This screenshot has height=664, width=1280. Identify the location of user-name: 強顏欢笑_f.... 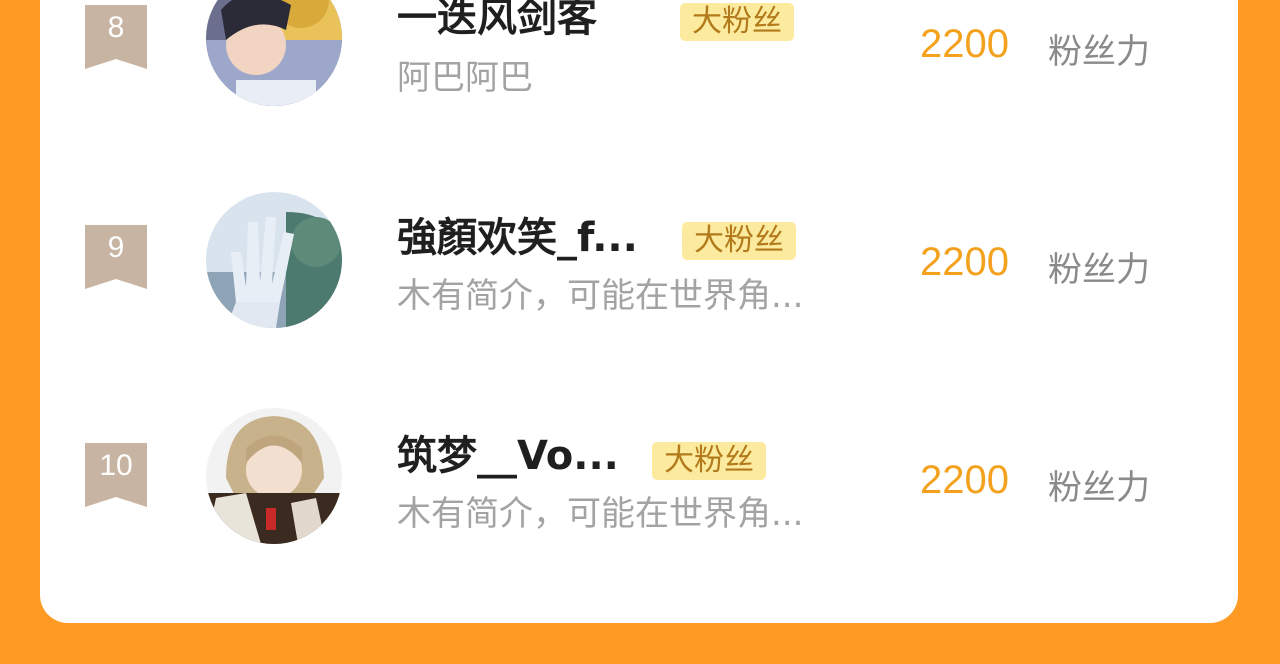
(517, 234).